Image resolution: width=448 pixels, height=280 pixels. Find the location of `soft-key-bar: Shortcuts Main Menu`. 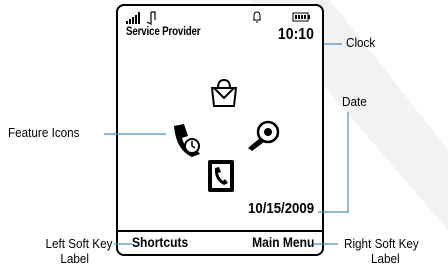

soft-key-bar: Shortcuts Main Menu is located at coordinates (220, 242).